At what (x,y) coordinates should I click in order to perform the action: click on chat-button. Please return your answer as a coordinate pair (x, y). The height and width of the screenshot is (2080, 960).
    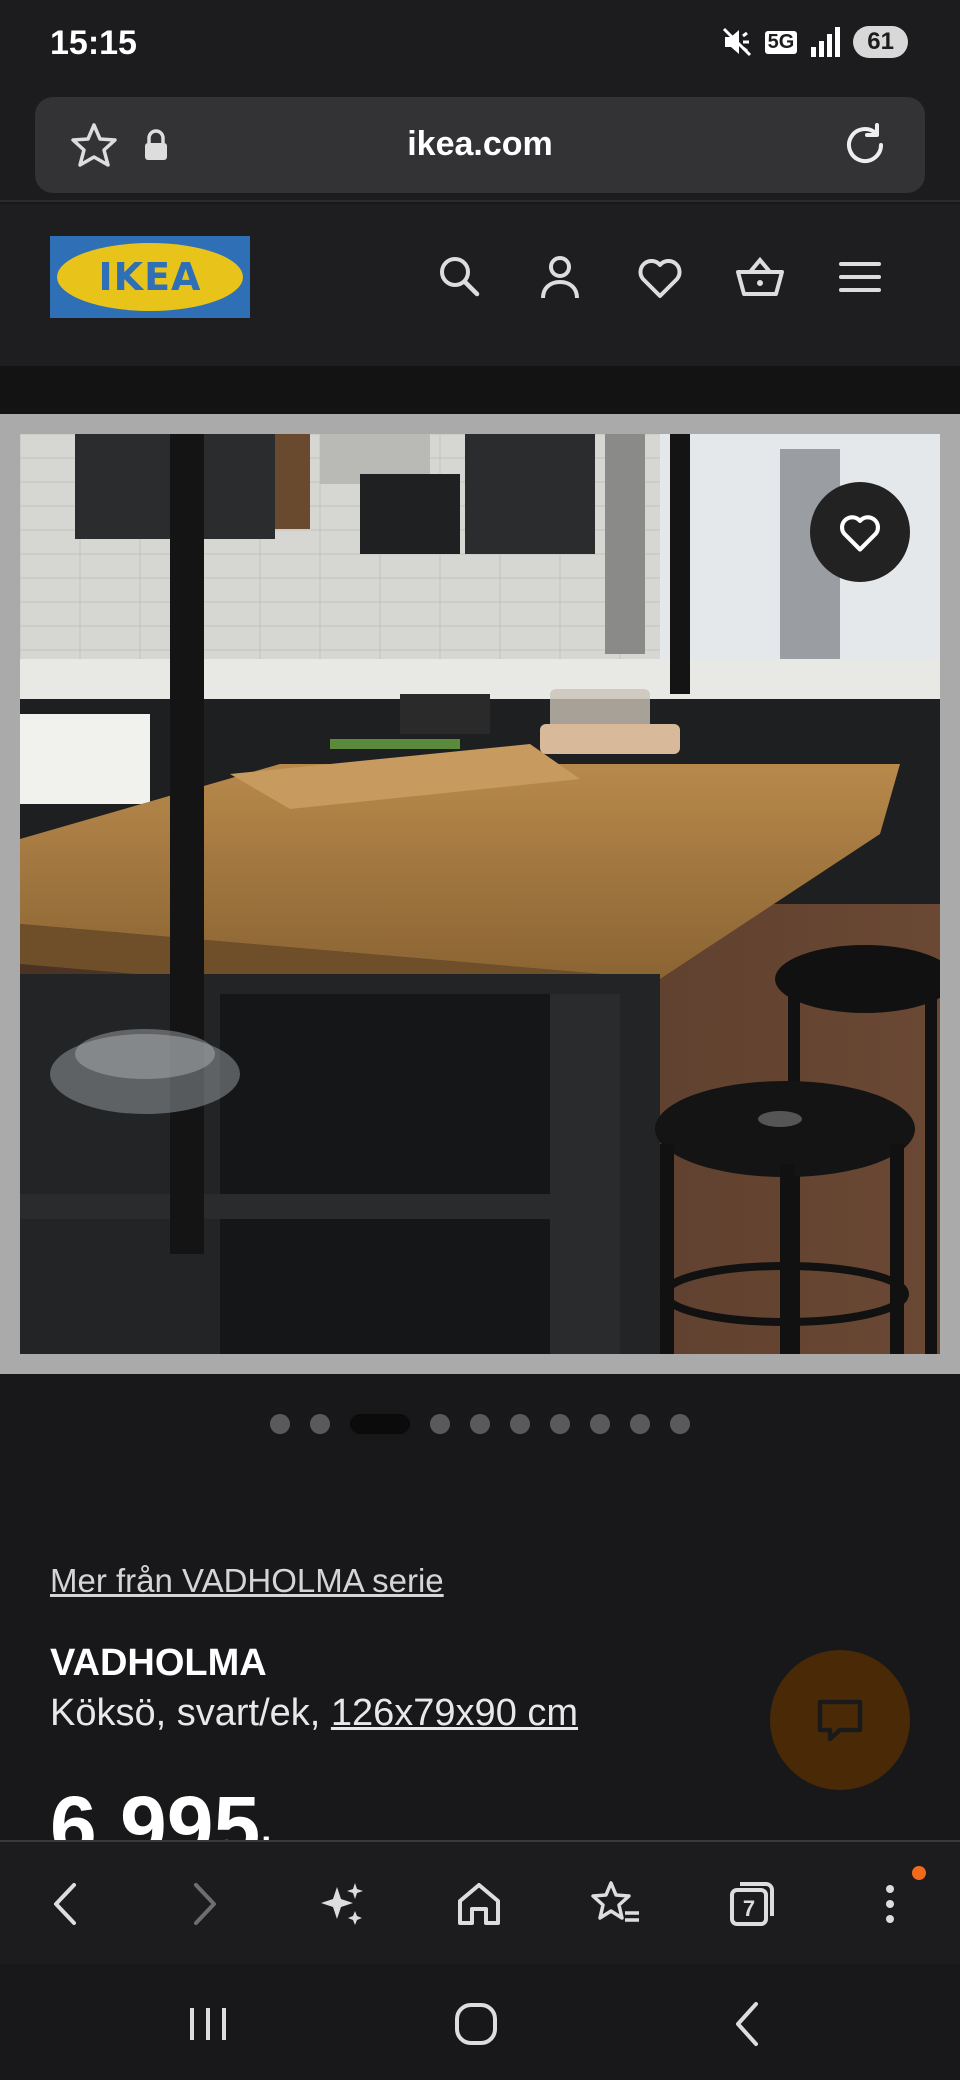
    Looking at the image, I should click on (840, 1720).